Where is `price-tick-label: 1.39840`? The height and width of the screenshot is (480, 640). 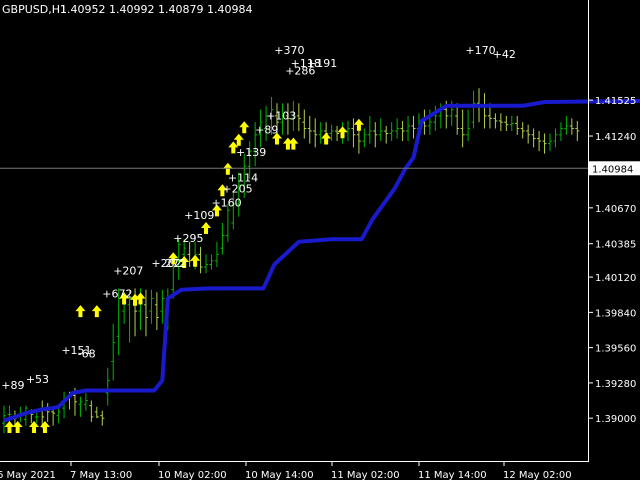
price-tick-label: 1.39840 is located at coordinates (615, 313).